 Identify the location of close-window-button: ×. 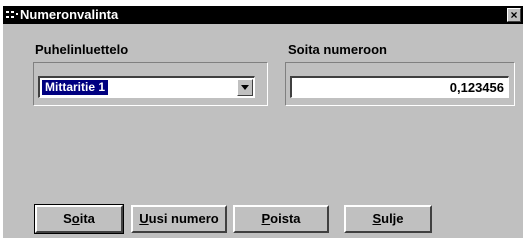
(514, 15).